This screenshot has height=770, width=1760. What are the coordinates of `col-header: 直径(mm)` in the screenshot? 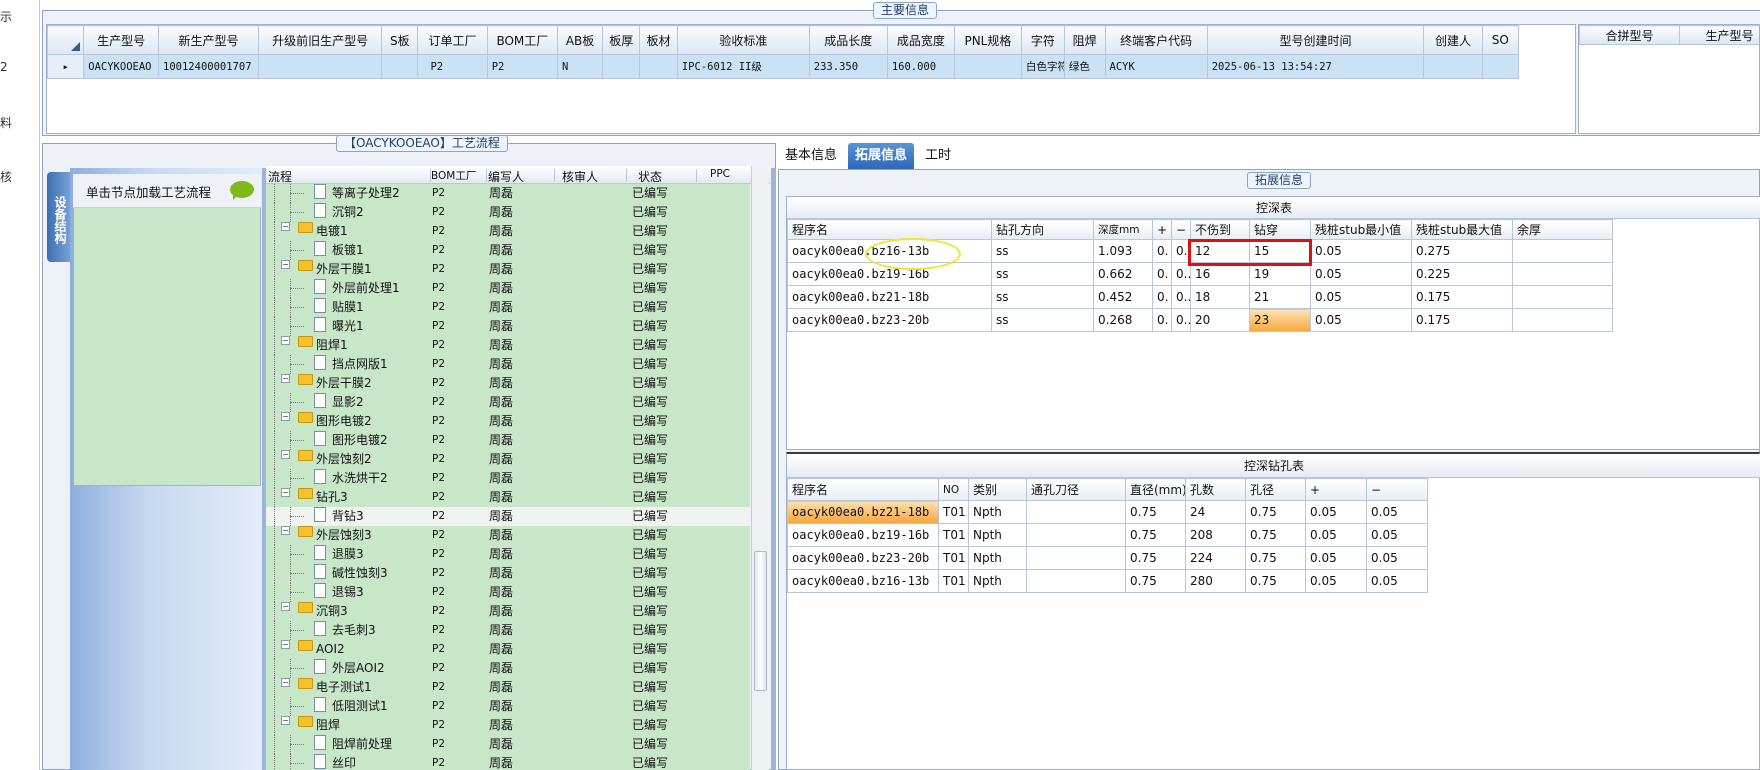 It's located at (1155, 489).